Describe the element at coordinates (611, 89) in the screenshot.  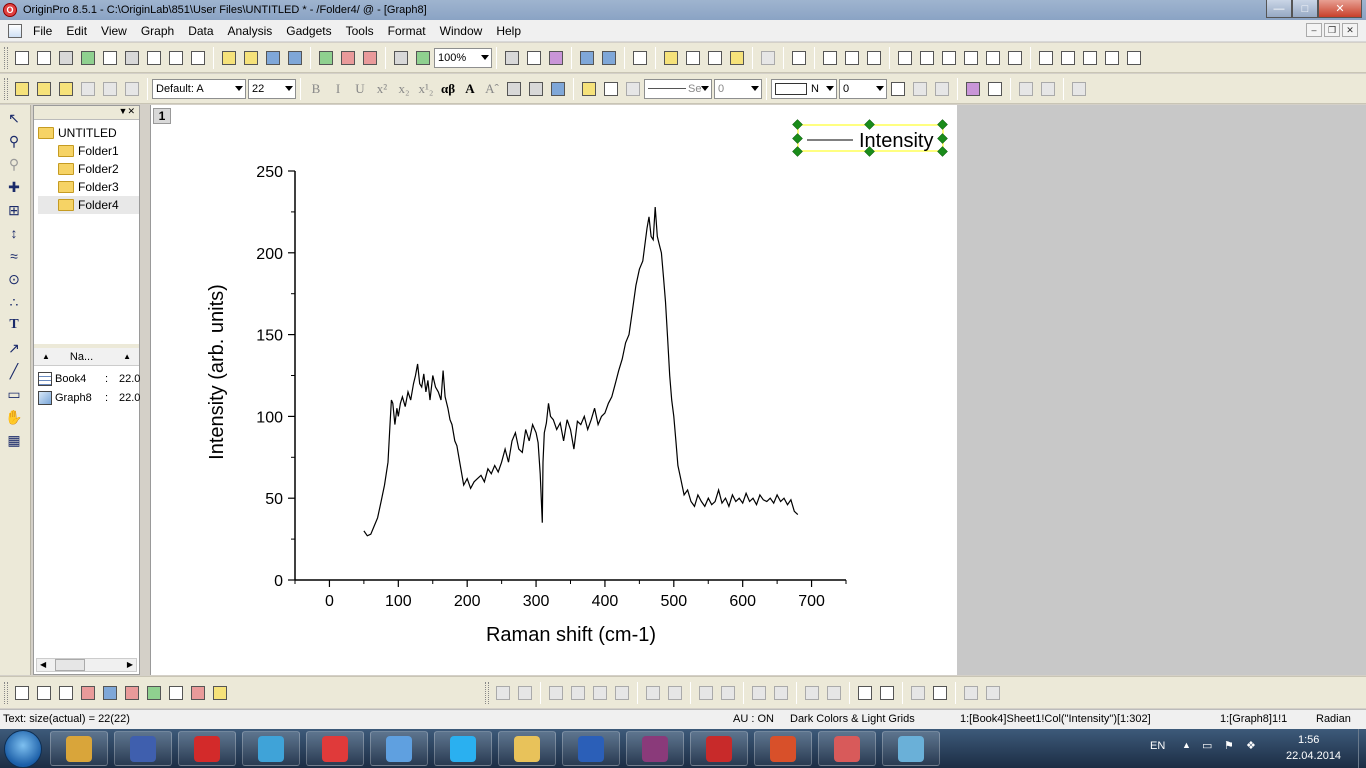
I see `line-color-icon` at that location.